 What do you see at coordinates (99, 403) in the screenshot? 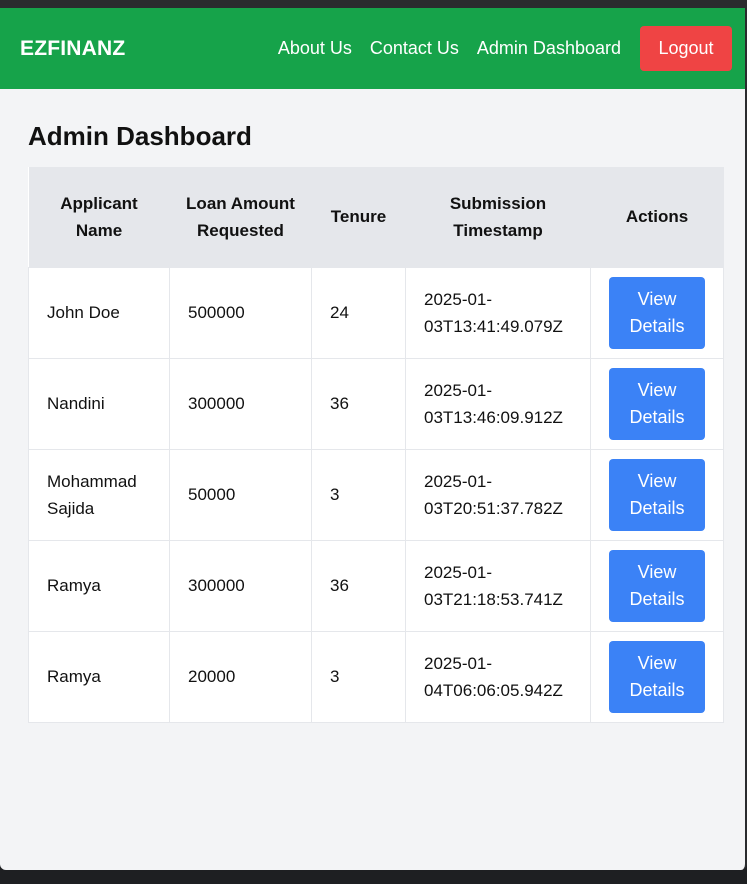
I see `cell-applicant-name: Nandini` at bounding box center [99, 403].